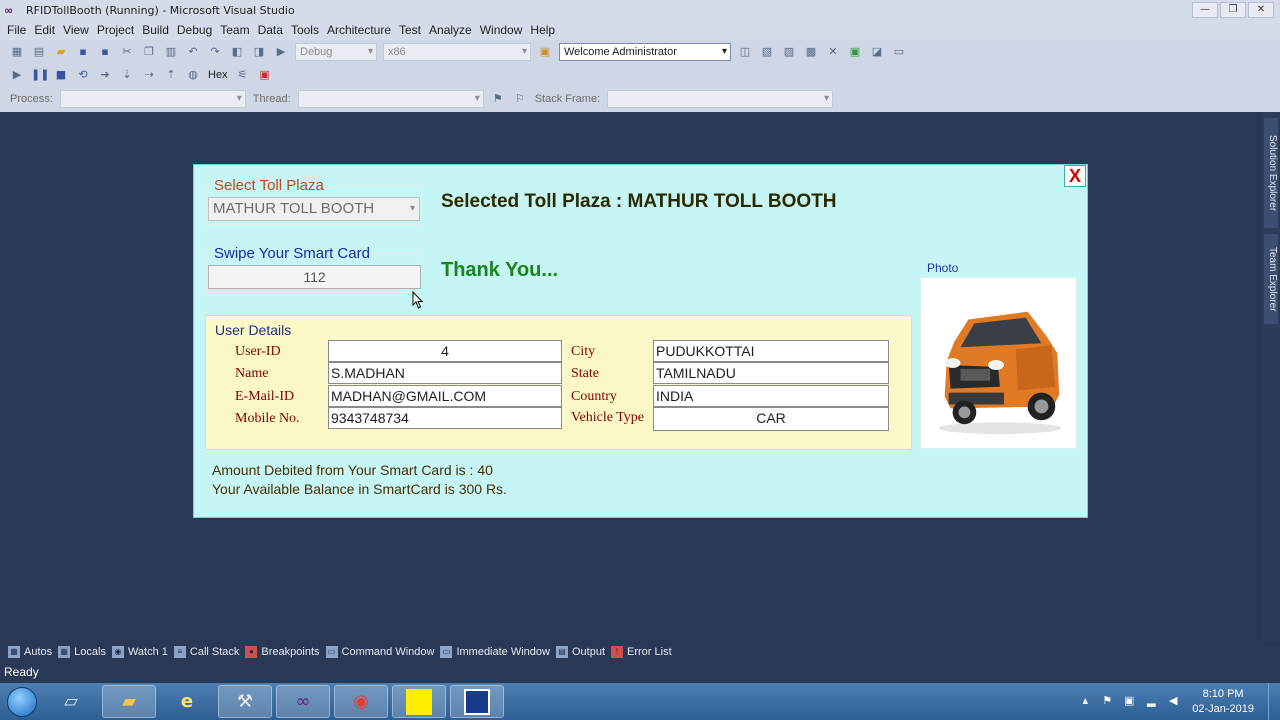 Image resolution: width=1280 pixels, height=720 pixels. Describe the element at coordinates (118, 30) in the screenshot. I see `menu-project: Project` at that location.